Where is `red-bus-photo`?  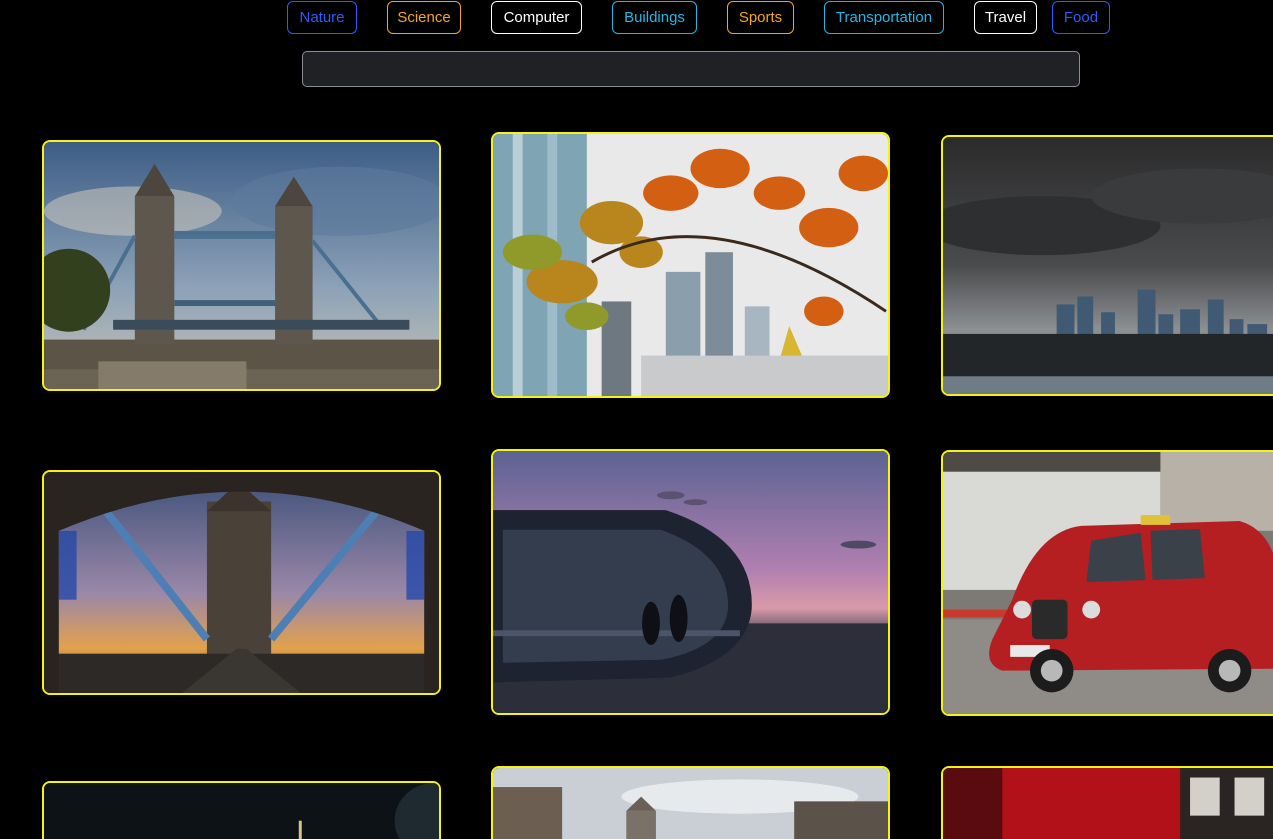 red-bus-photo is located at coordinates (1108, 803).